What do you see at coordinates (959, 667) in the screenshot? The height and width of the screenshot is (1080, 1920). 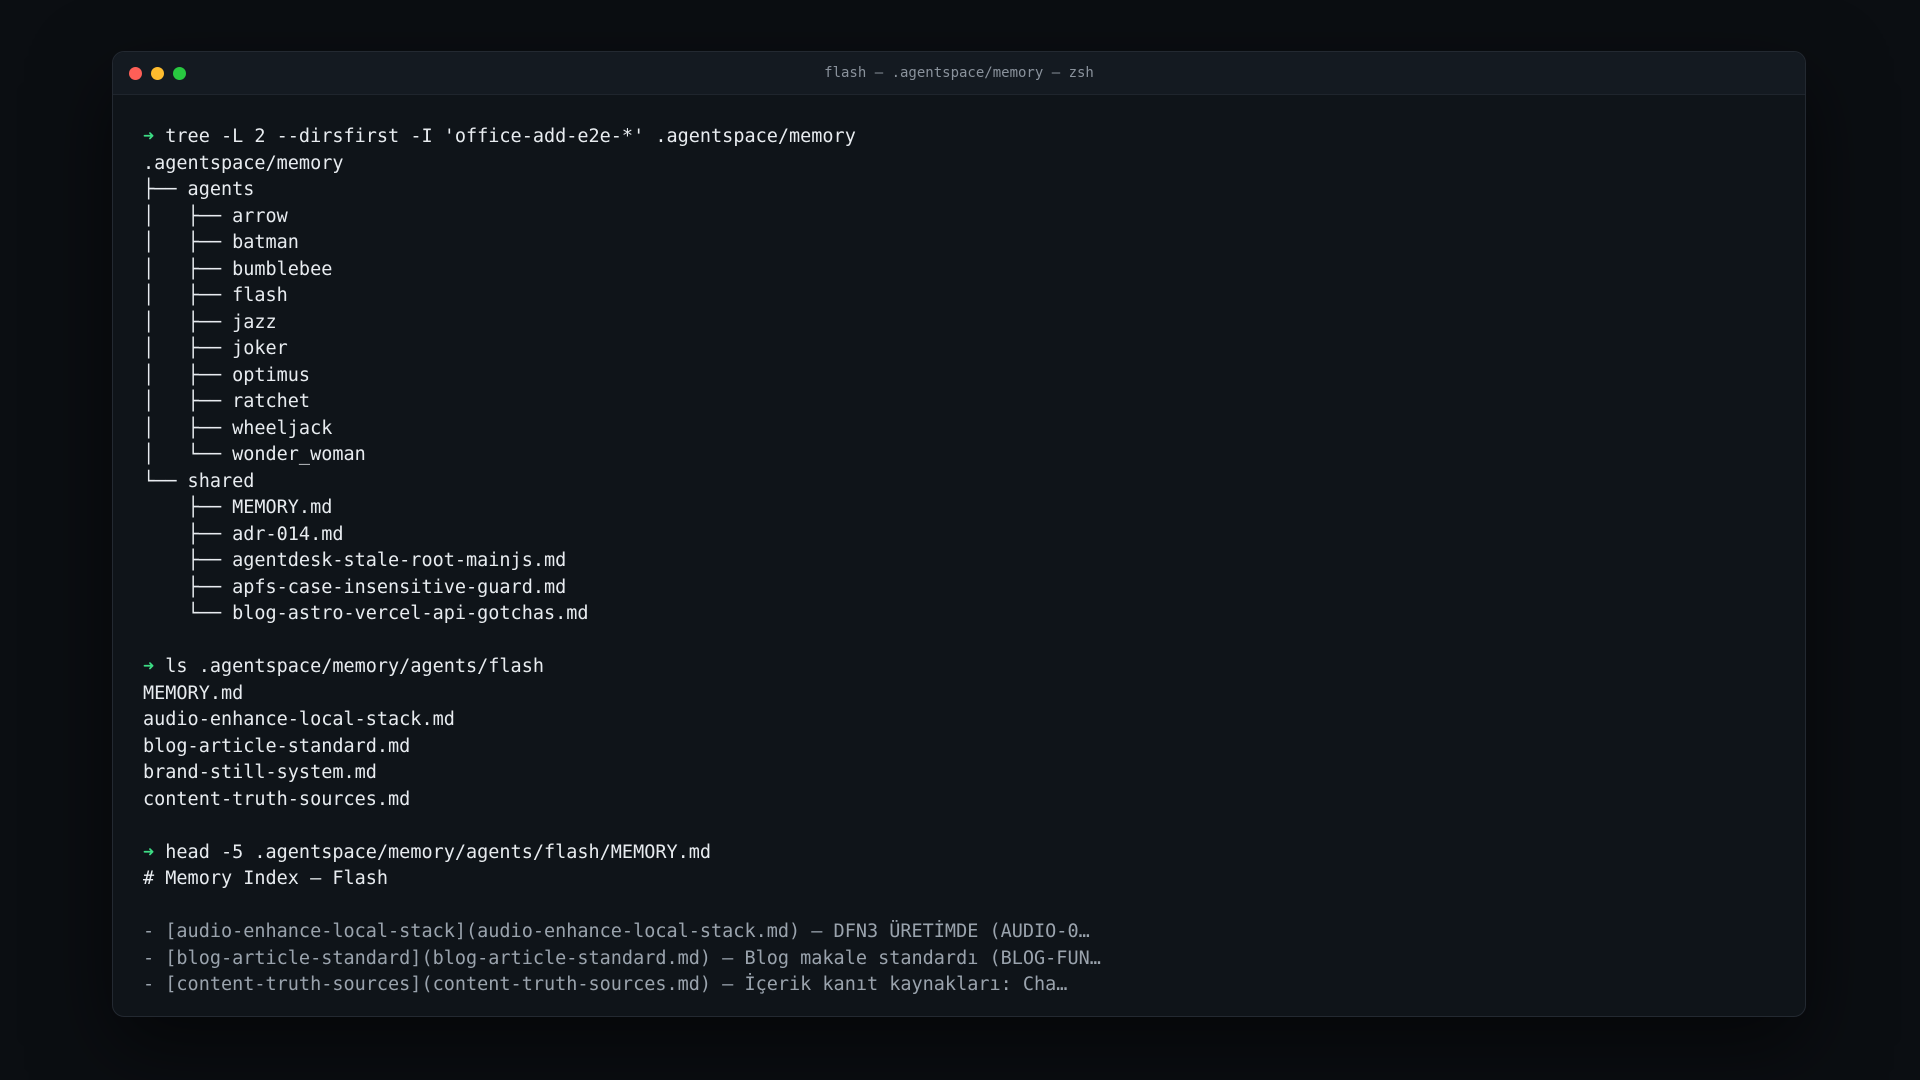 I see `prompt-line: ➜ ls .agentspace/memory/agents/flash` at bounding box center [959, 667].